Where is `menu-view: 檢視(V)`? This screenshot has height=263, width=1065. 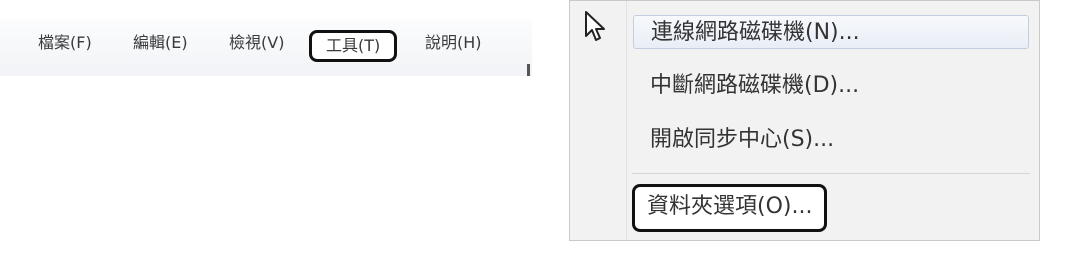 menu-view: 檢視(V) is located at coordinates (256, 43).